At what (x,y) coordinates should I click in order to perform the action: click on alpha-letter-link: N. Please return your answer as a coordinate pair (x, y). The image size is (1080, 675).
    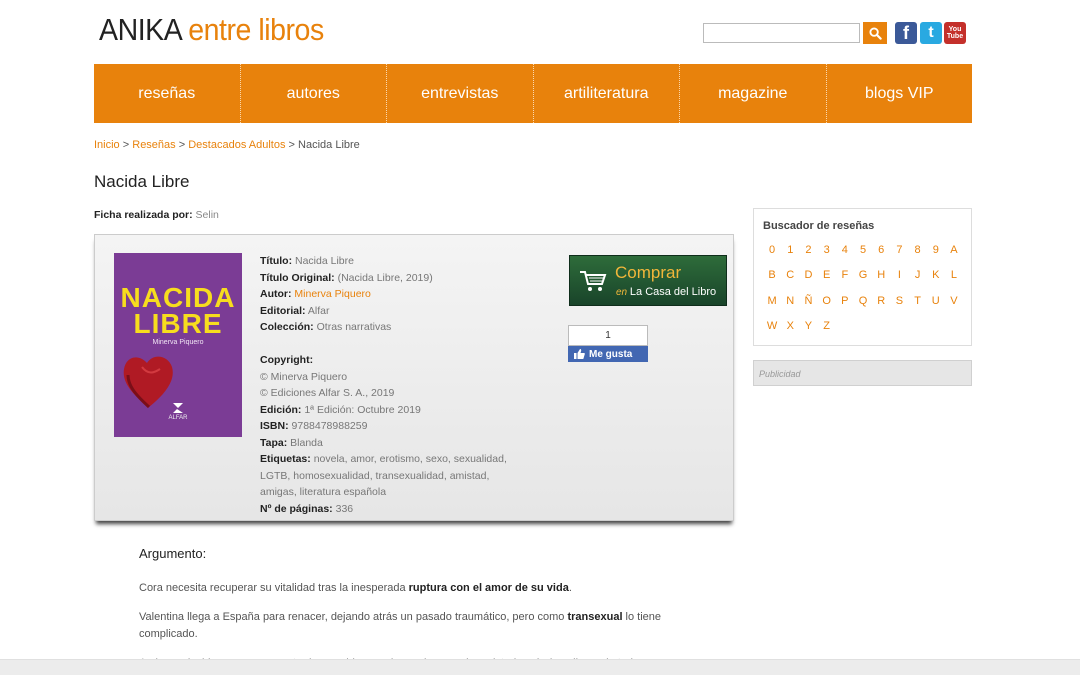
    Looking at the image, I should click on (790, 301).